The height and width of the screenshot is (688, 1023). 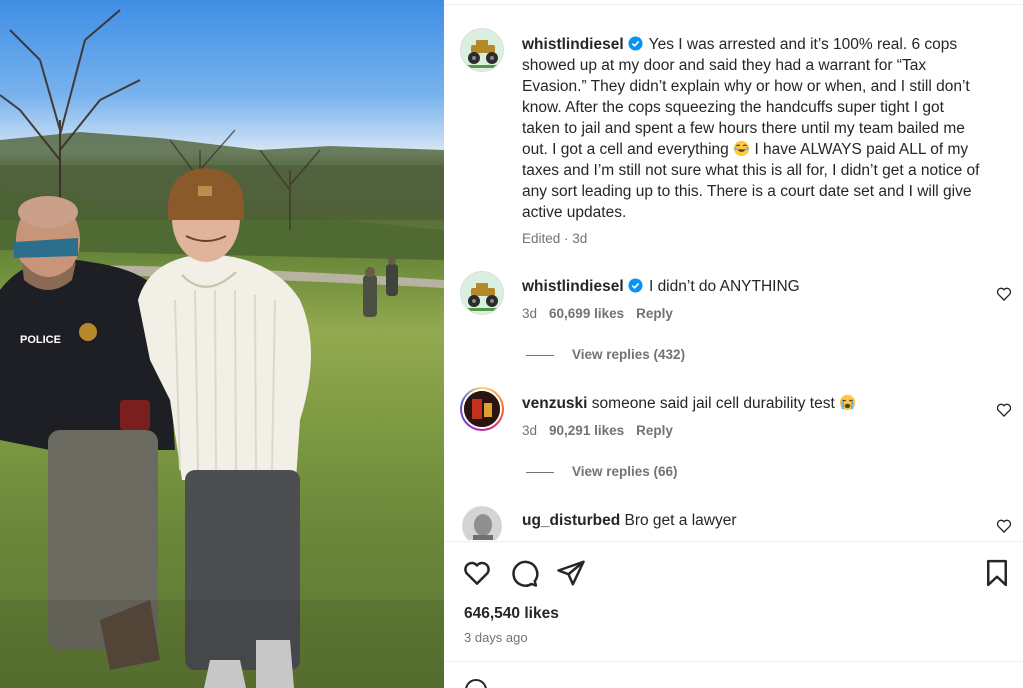 I want to click on caption-line: I have ALWAYS paid ALL of my, so click(x=861, y=149).